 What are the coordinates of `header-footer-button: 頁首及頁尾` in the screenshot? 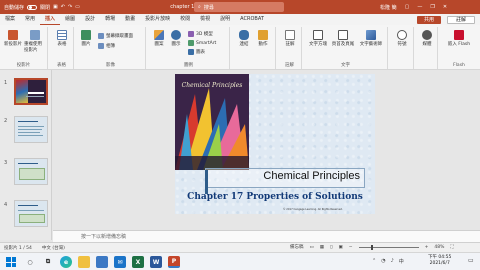 It's located at (343, 38).